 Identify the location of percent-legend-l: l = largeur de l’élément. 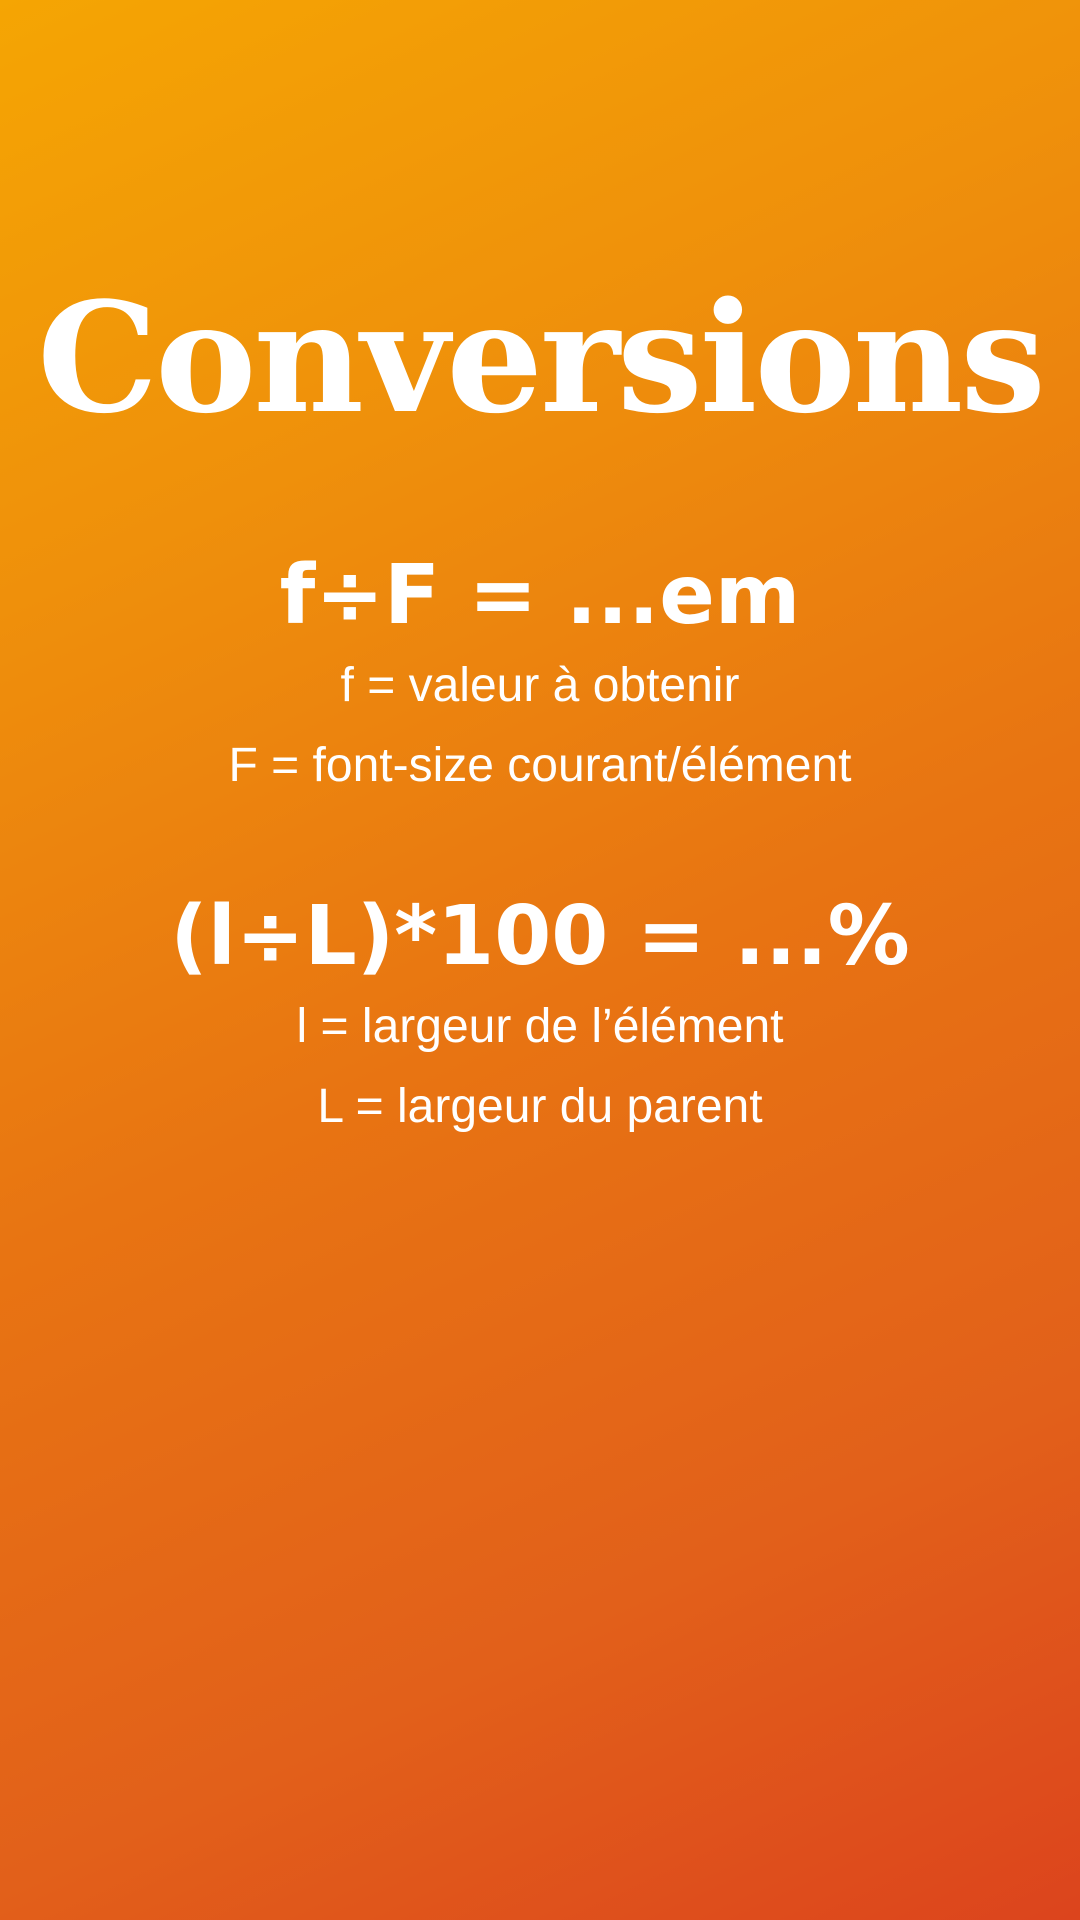
(540, 1026).